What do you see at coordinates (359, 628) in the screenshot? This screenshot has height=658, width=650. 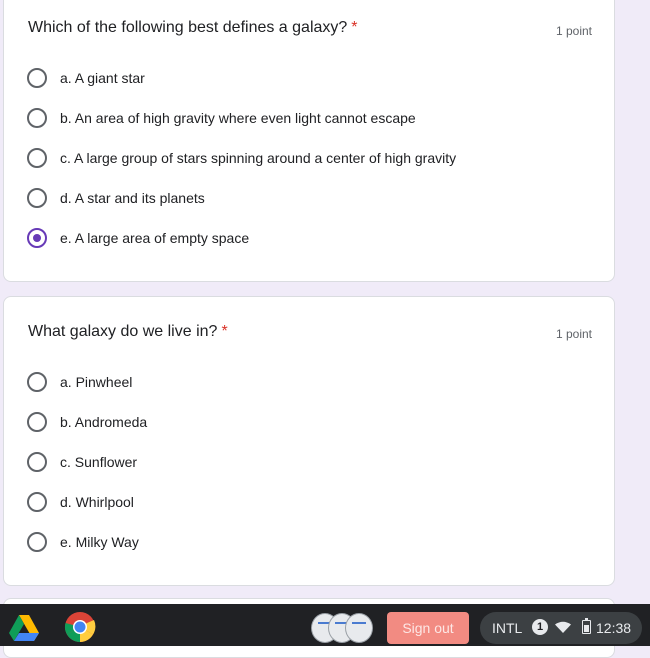 I see `window-thumbnail` at bounding box center [359, 628].